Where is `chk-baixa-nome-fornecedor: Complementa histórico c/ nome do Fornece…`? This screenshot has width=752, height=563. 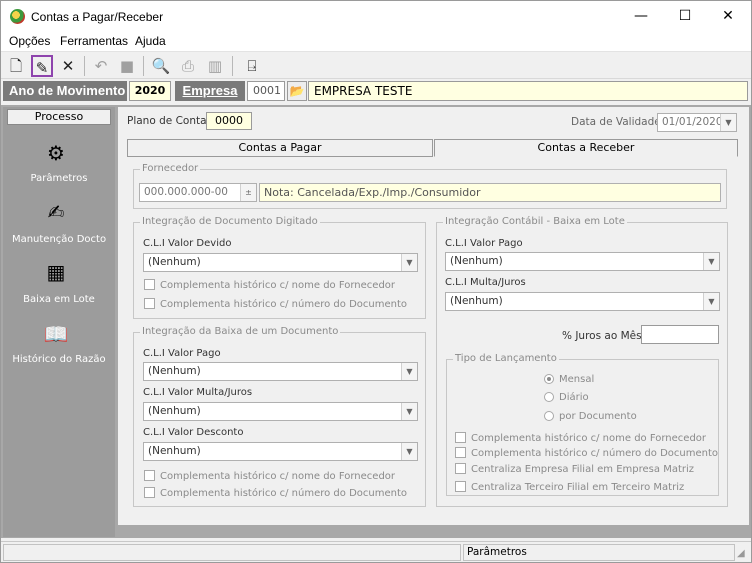 chk-baixa-nome-fornecedor: Complementa histórico c/ nome do Fornece… is located at coordinates (269, 476).